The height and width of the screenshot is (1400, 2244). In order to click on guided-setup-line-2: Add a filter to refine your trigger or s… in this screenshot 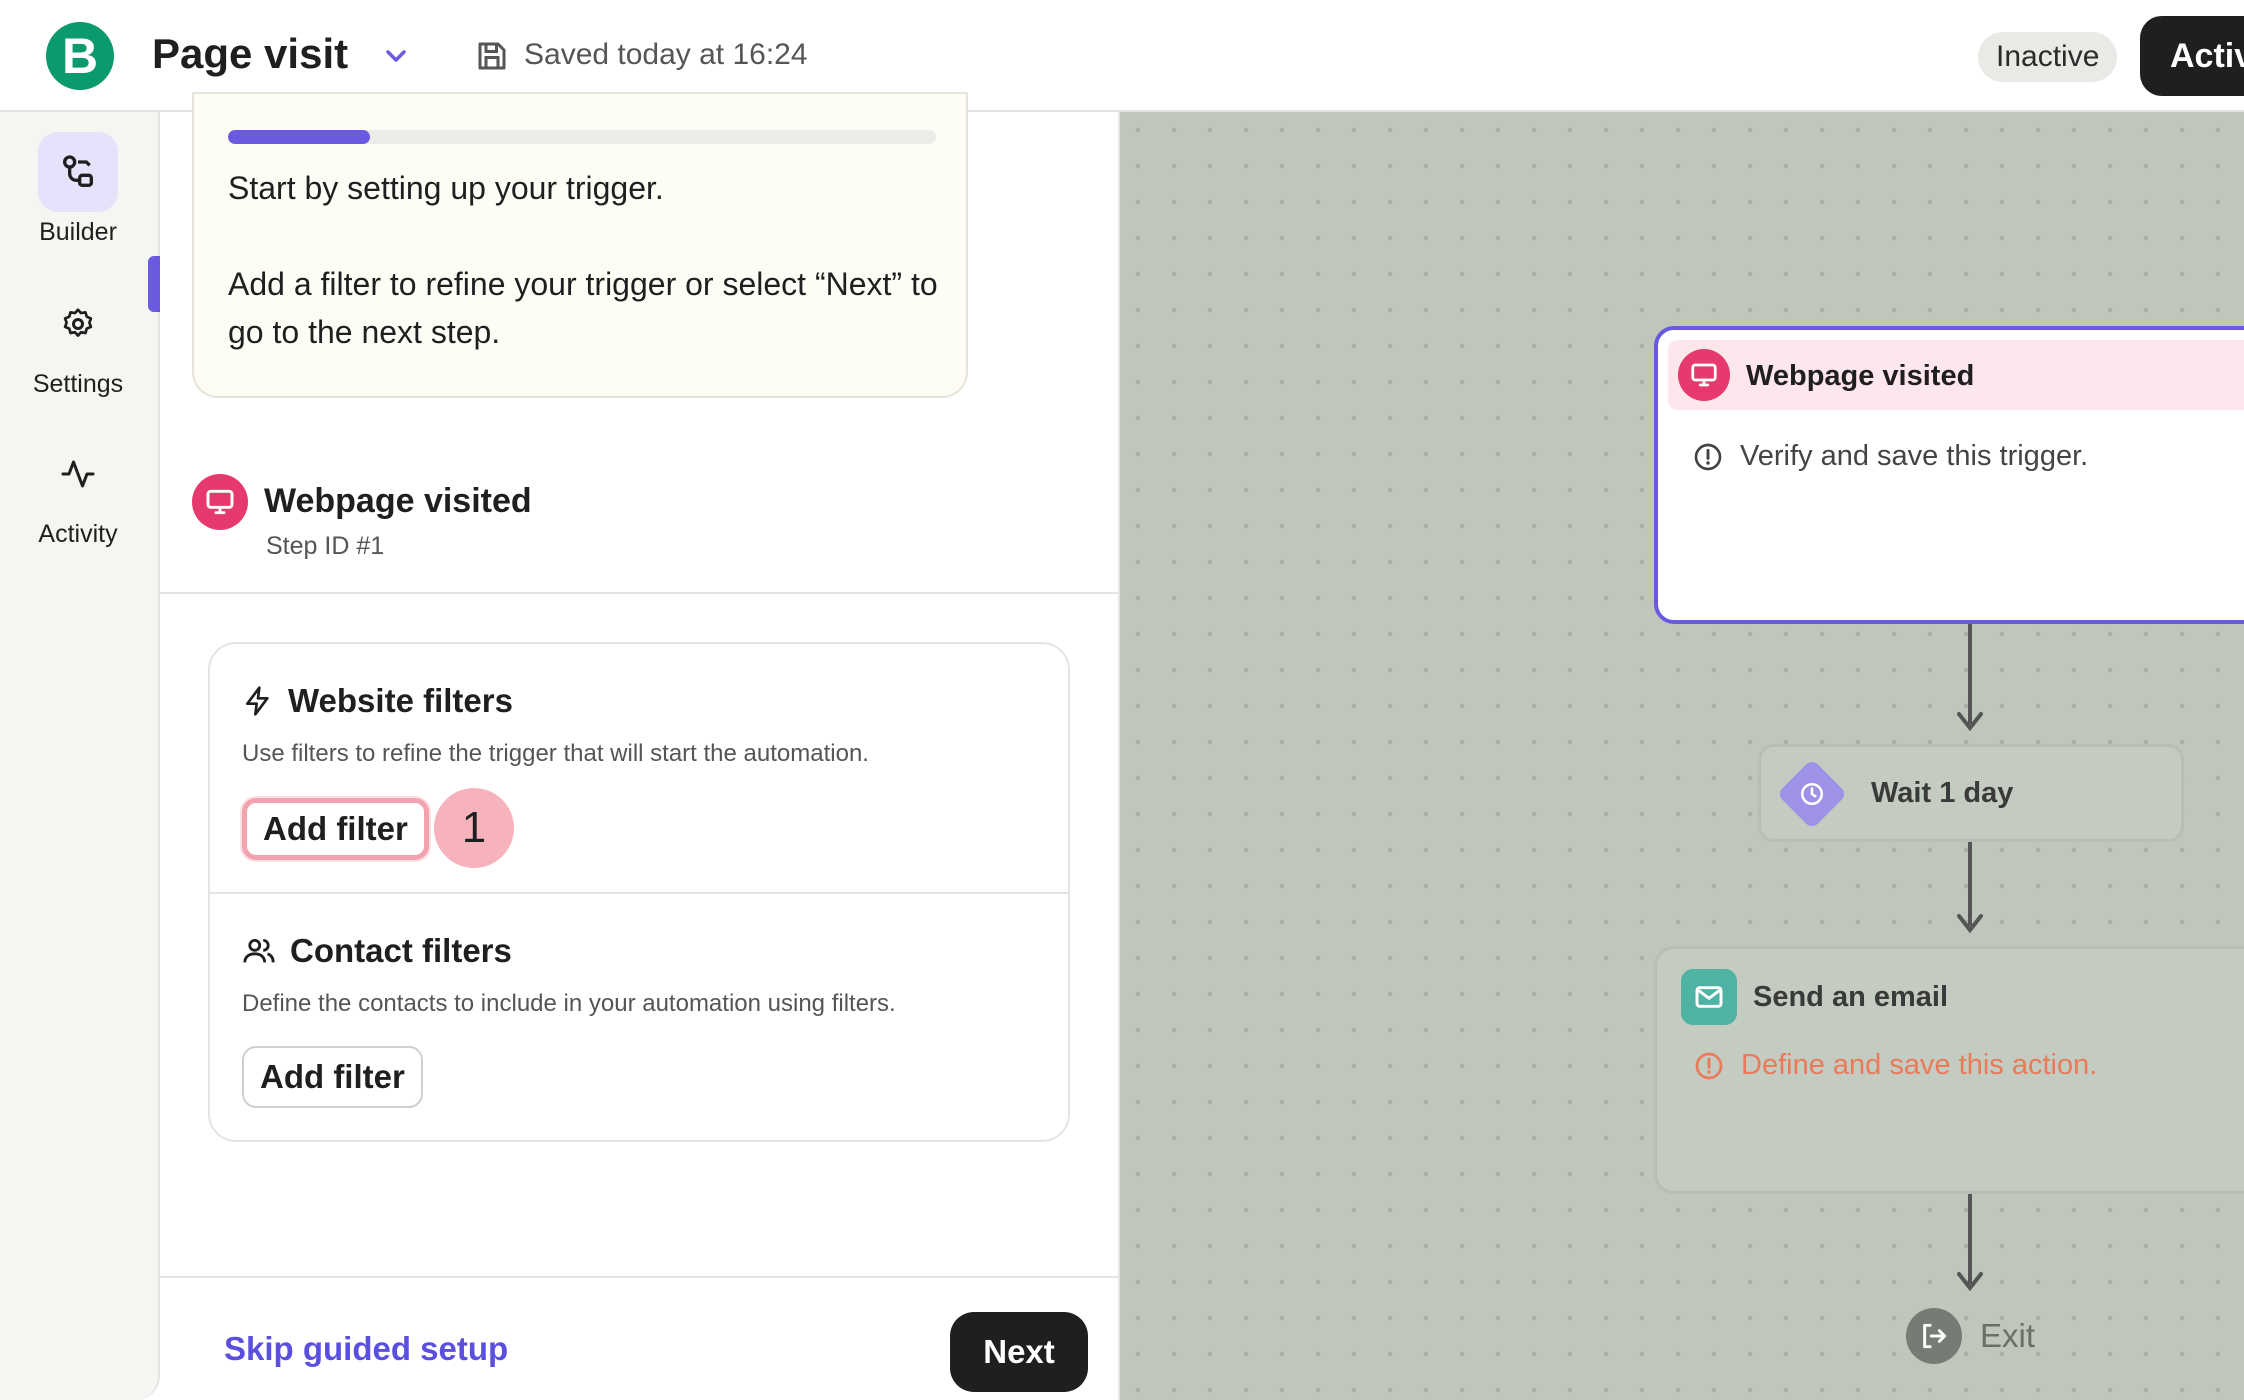, I will do `click(583, 308)`.